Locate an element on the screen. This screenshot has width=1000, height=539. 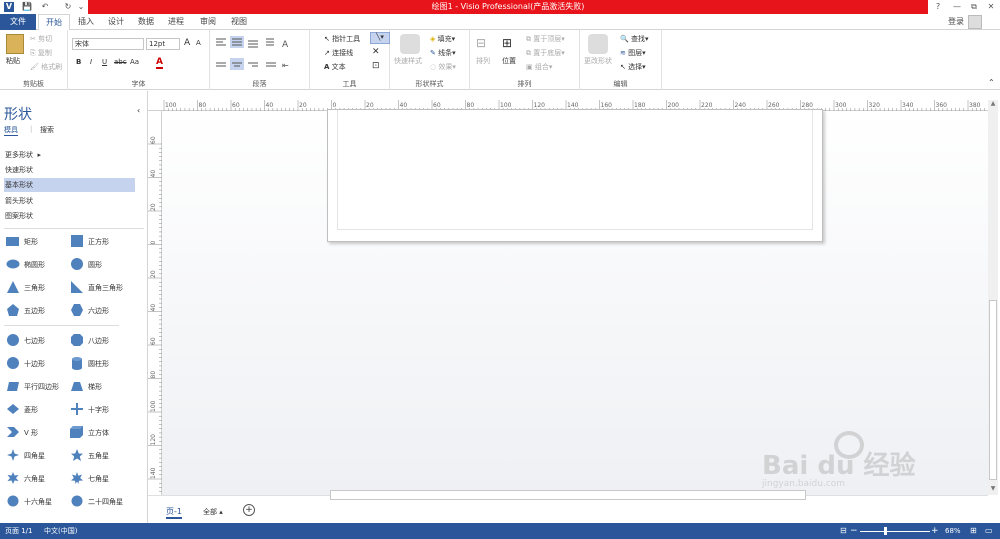
position-button: 位置 is located at coordinates (509, 61).